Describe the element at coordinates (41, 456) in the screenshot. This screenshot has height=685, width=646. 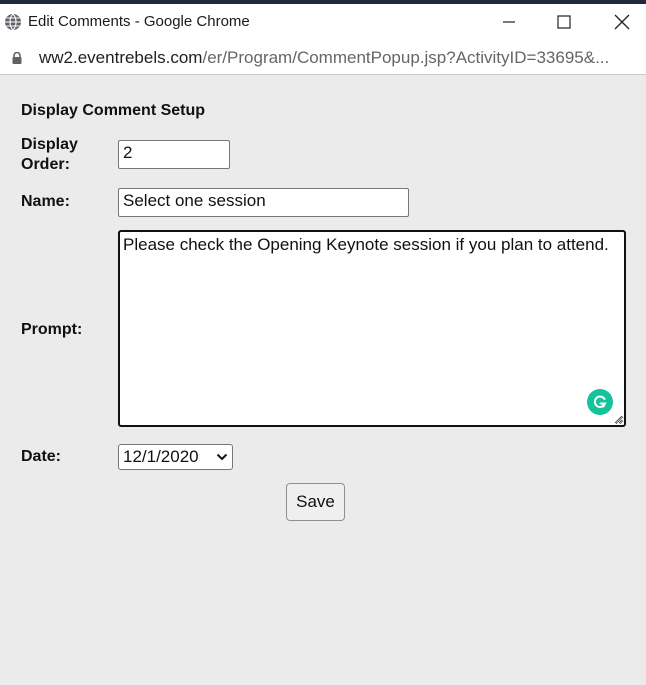
I see `date-label: Date:` at that location.